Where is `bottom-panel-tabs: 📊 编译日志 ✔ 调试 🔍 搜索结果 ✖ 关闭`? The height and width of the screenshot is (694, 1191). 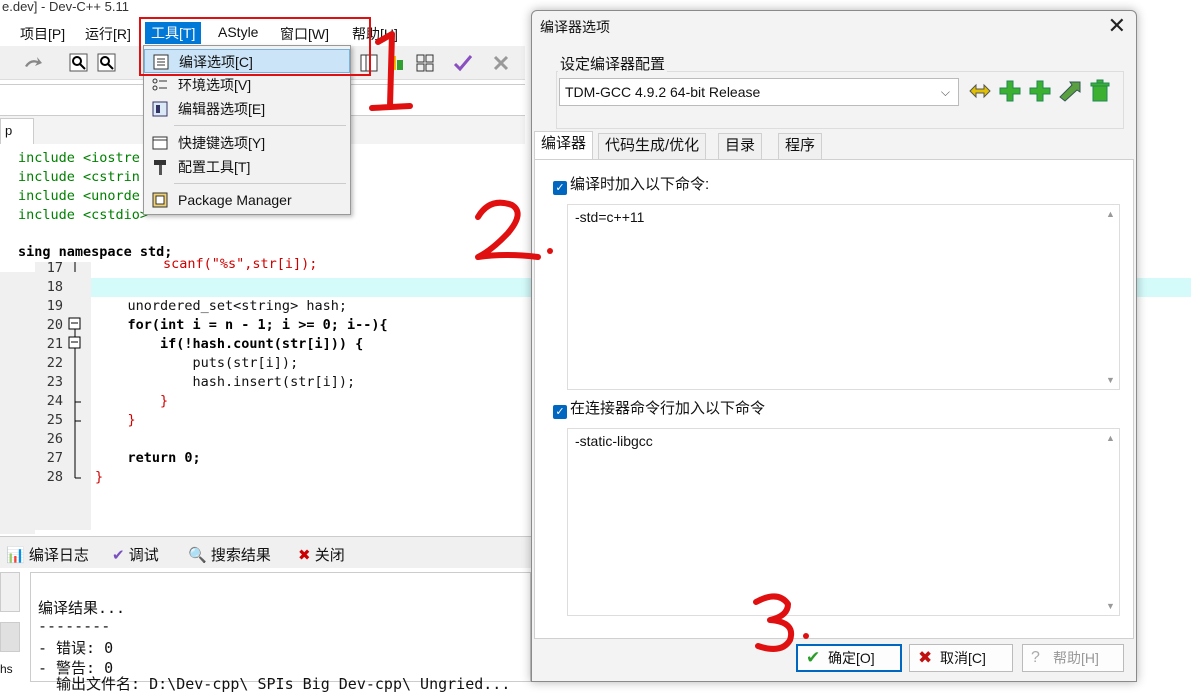 bottom-panel-tabs: 📊 编译日志 ✔ 调试 🔍 搜索结果 ✖ 关闭 is located at coordinates (265, 552).